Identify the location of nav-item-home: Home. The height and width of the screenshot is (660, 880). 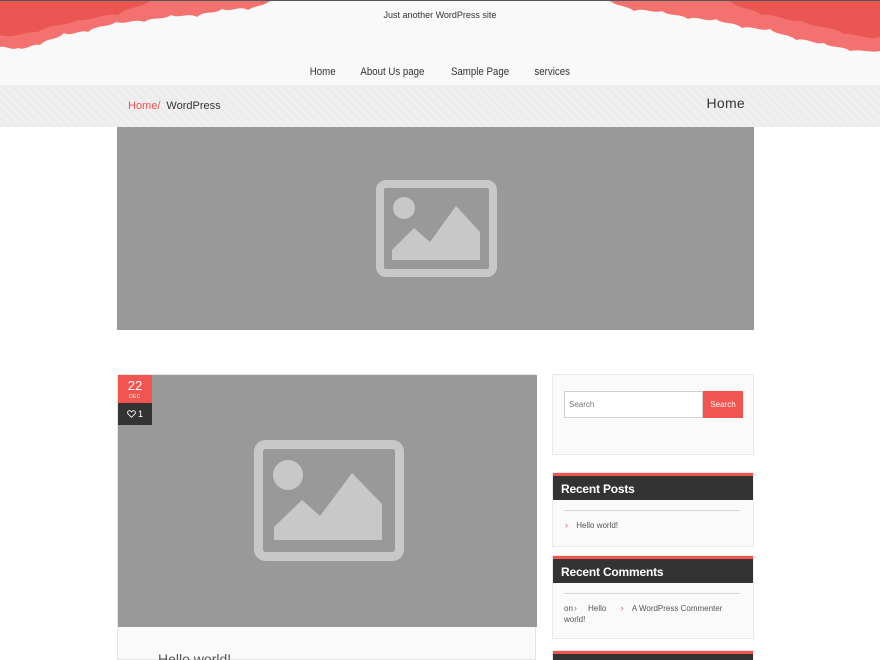
(323, 72).